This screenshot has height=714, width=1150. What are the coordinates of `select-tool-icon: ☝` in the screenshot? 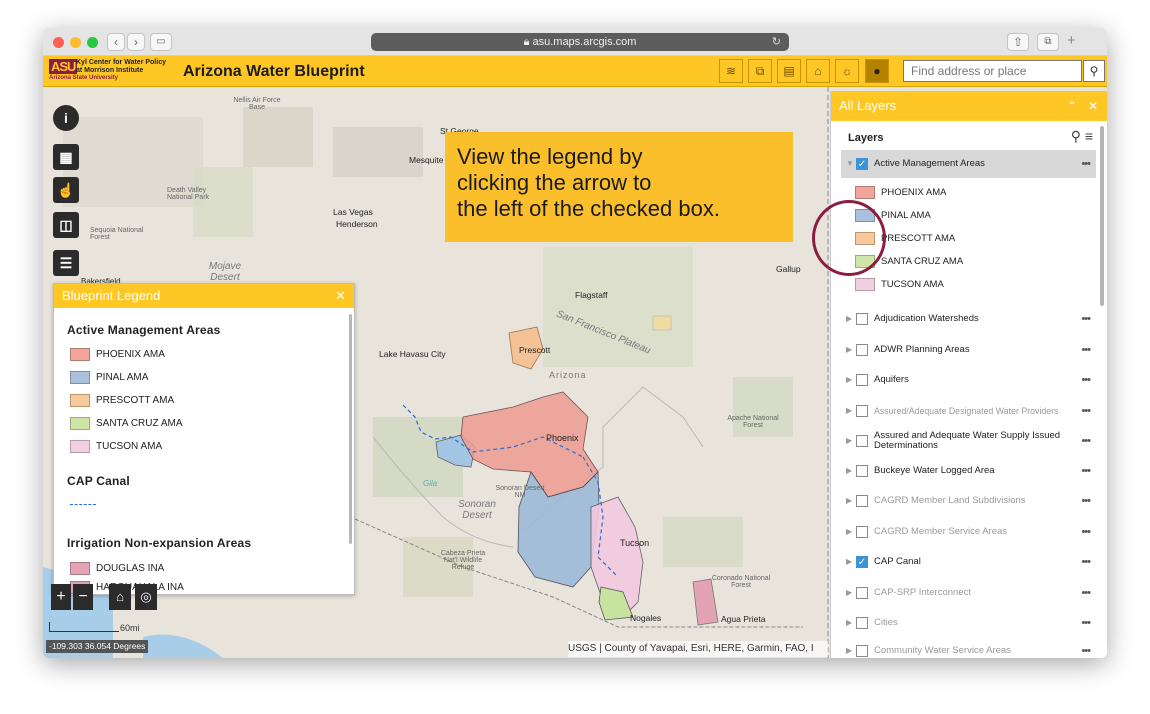 It's located at (66, 190).